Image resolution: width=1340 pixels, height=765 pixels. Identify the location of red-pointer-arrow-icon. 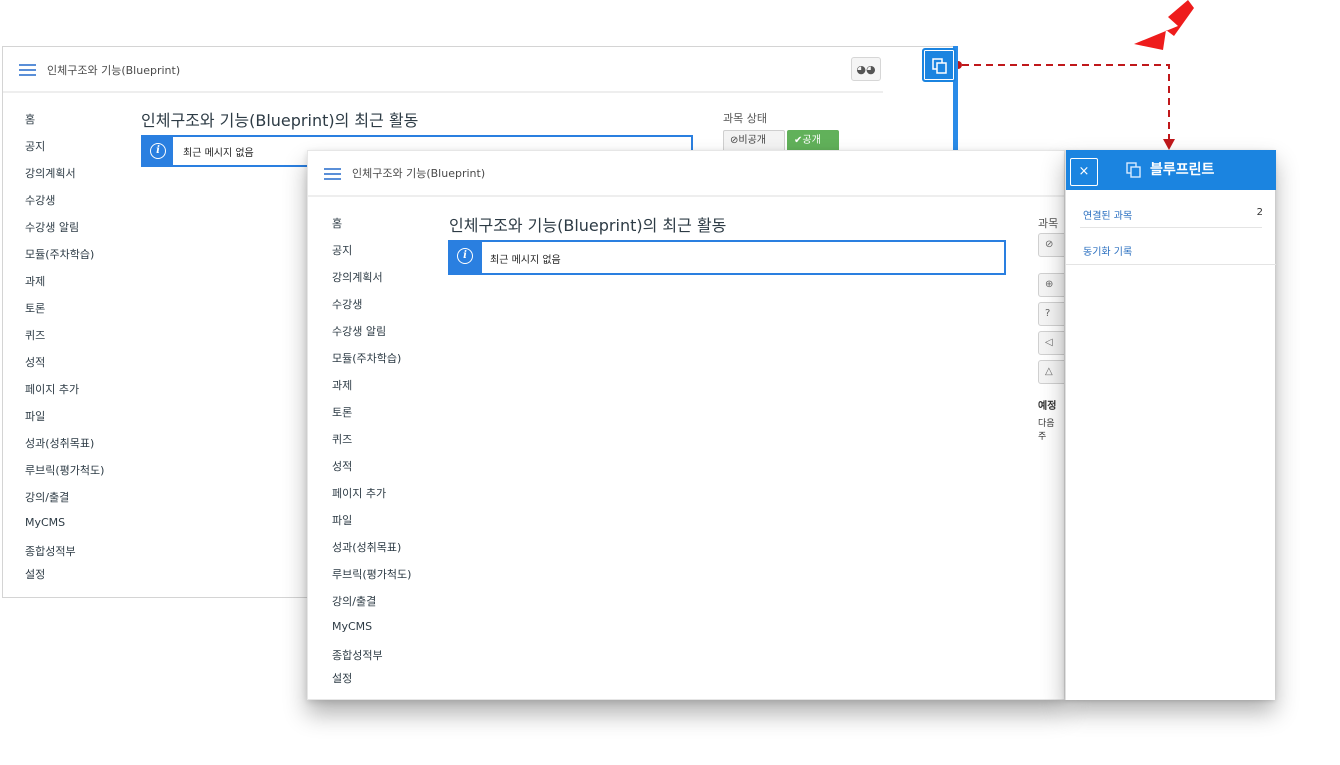
(1164, 25).